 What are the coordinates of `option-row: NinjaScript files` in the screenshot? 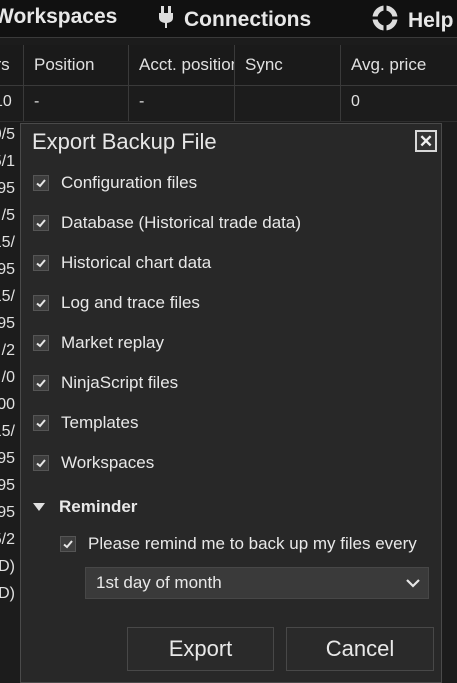 It's located at (105, 383).